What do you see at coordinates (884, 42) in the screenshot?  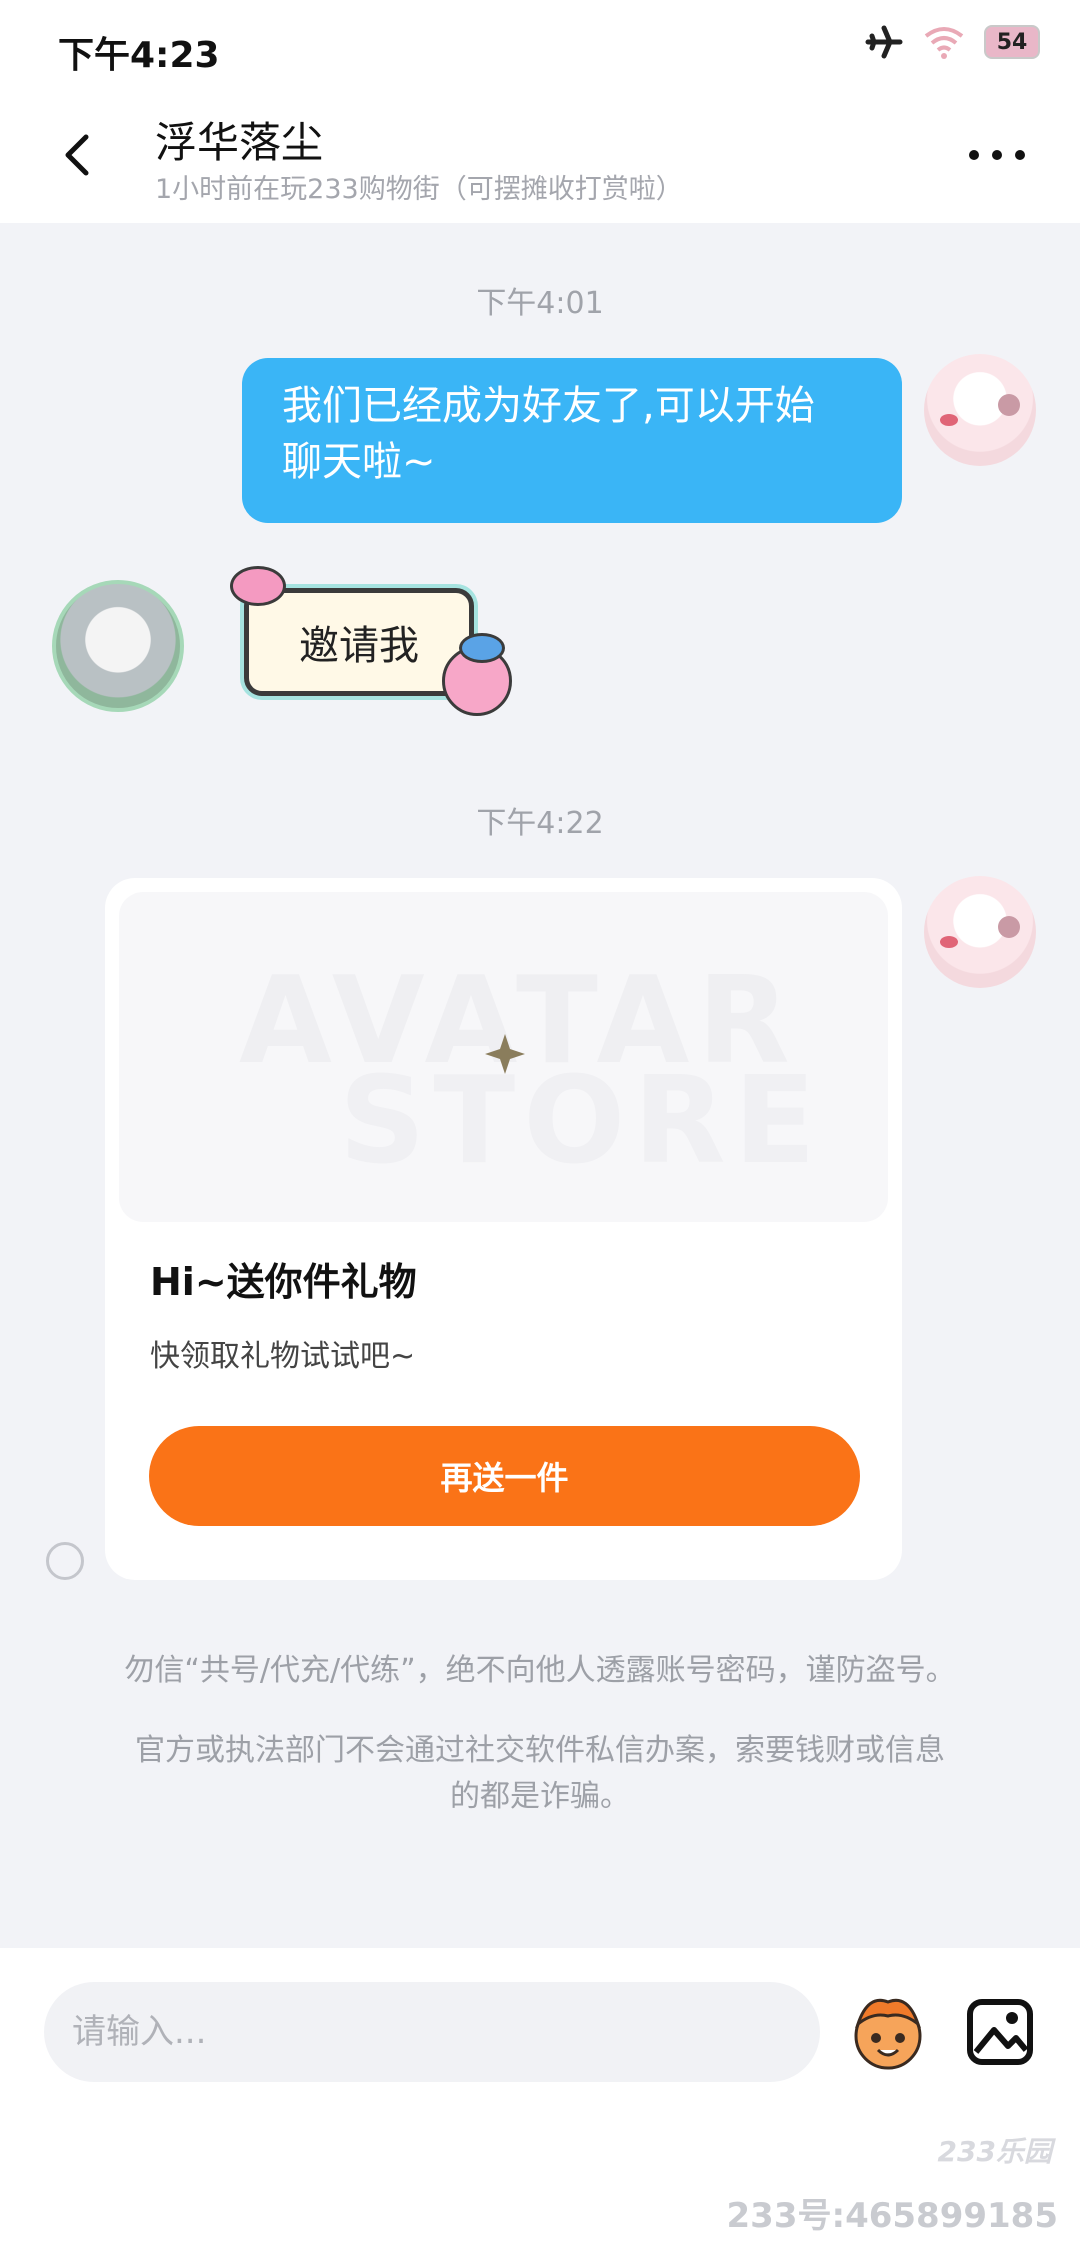 I see `airplane-icon` at bounding box center [884, 42].